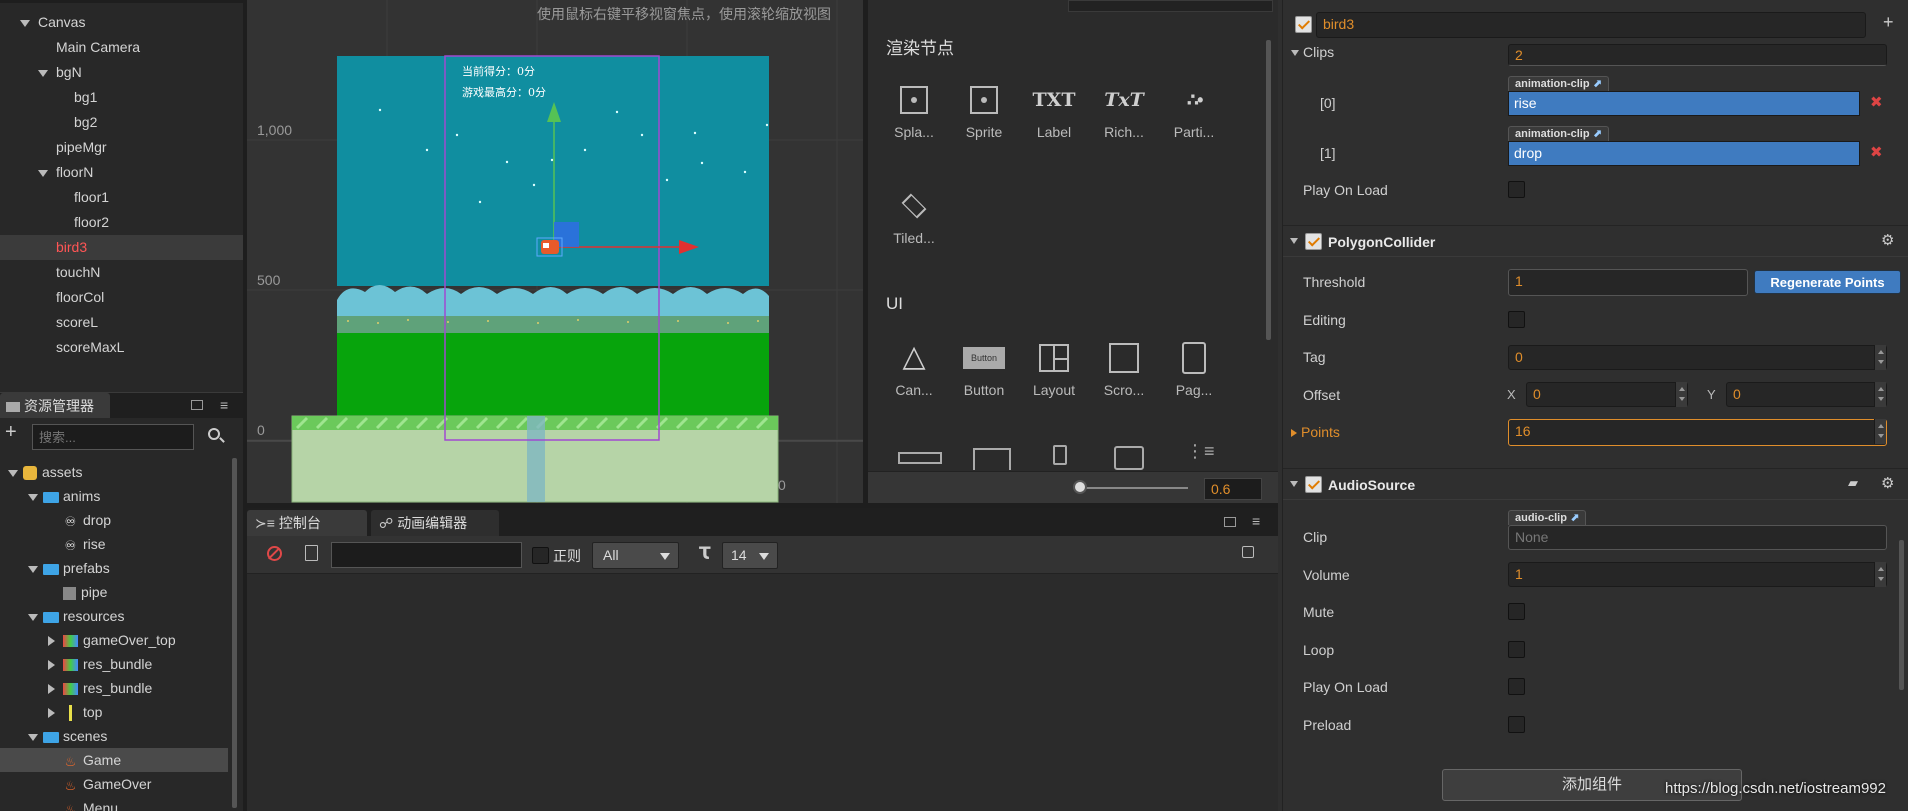  Describe the element at coordinates (114, 736) in the screenshot. I see `asset-item: scenes` at that location.